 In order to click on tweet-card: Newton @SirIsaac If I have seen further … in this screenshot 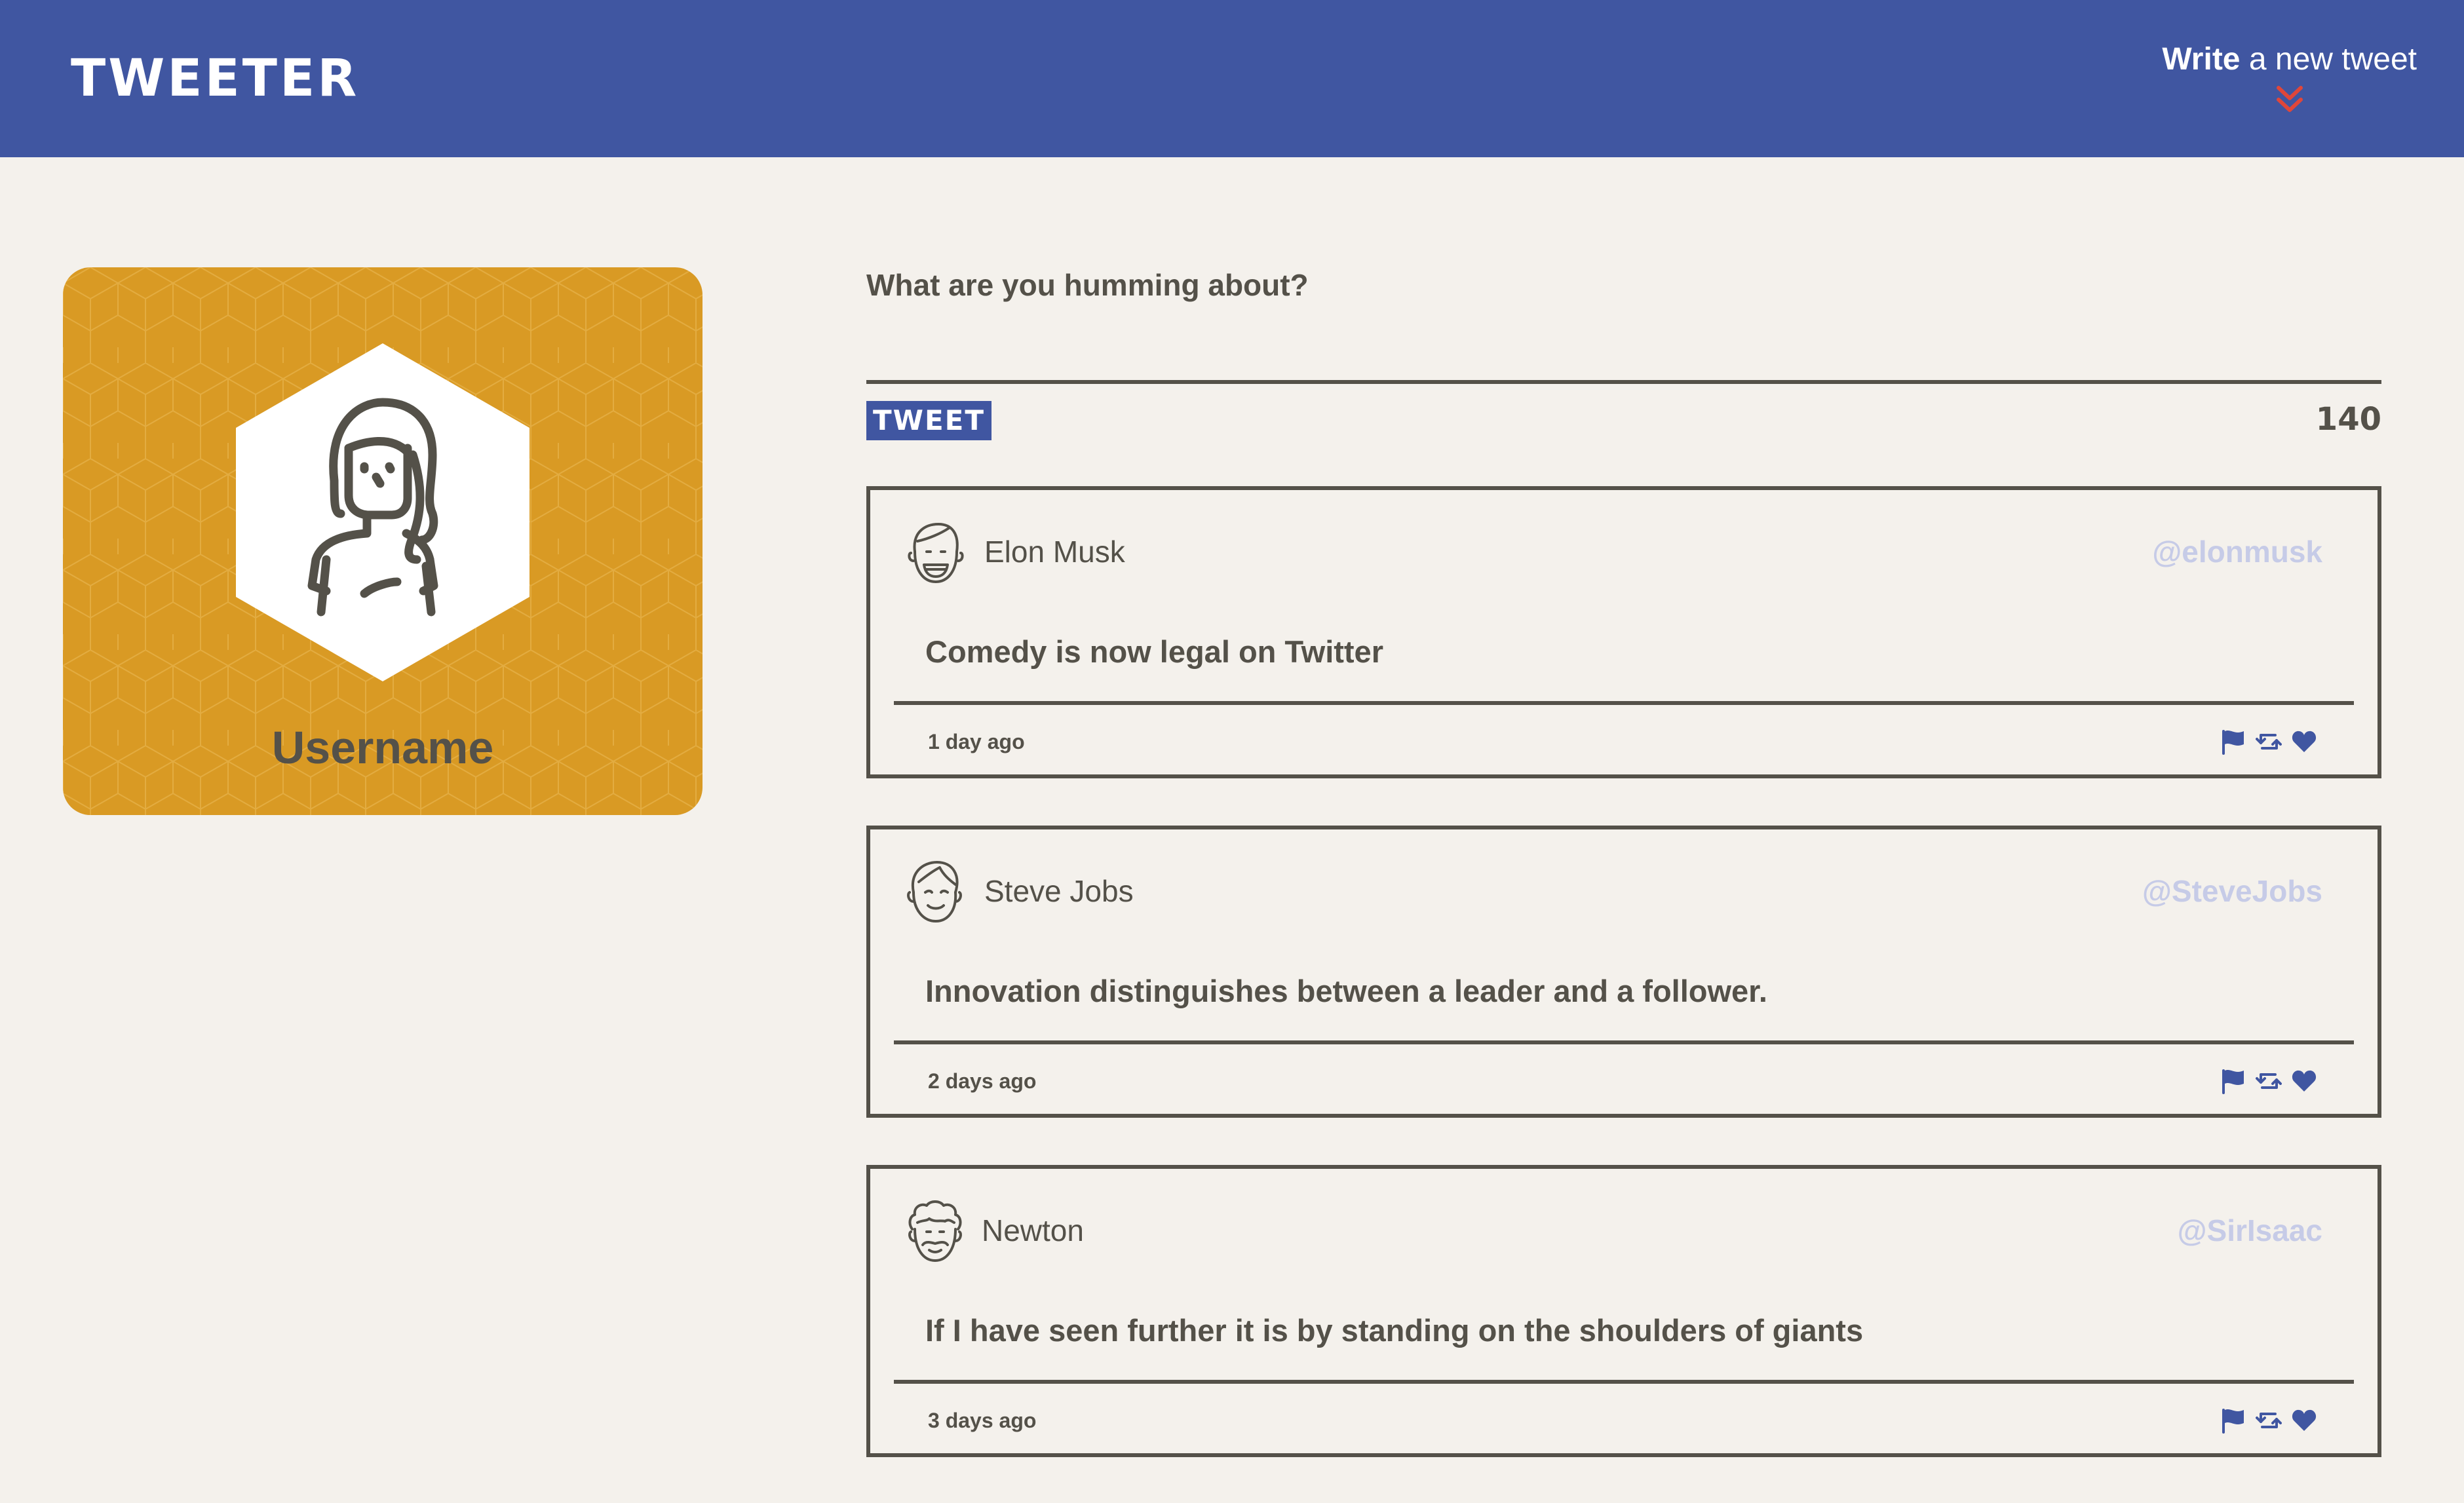, I will do `click(1623, 1311)`.